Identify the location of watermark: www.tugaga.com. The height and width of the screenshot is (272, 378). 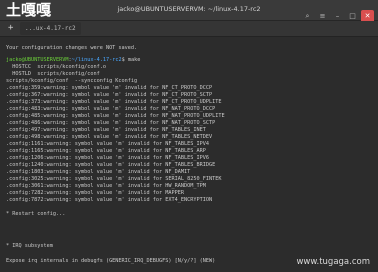
(333, 262).